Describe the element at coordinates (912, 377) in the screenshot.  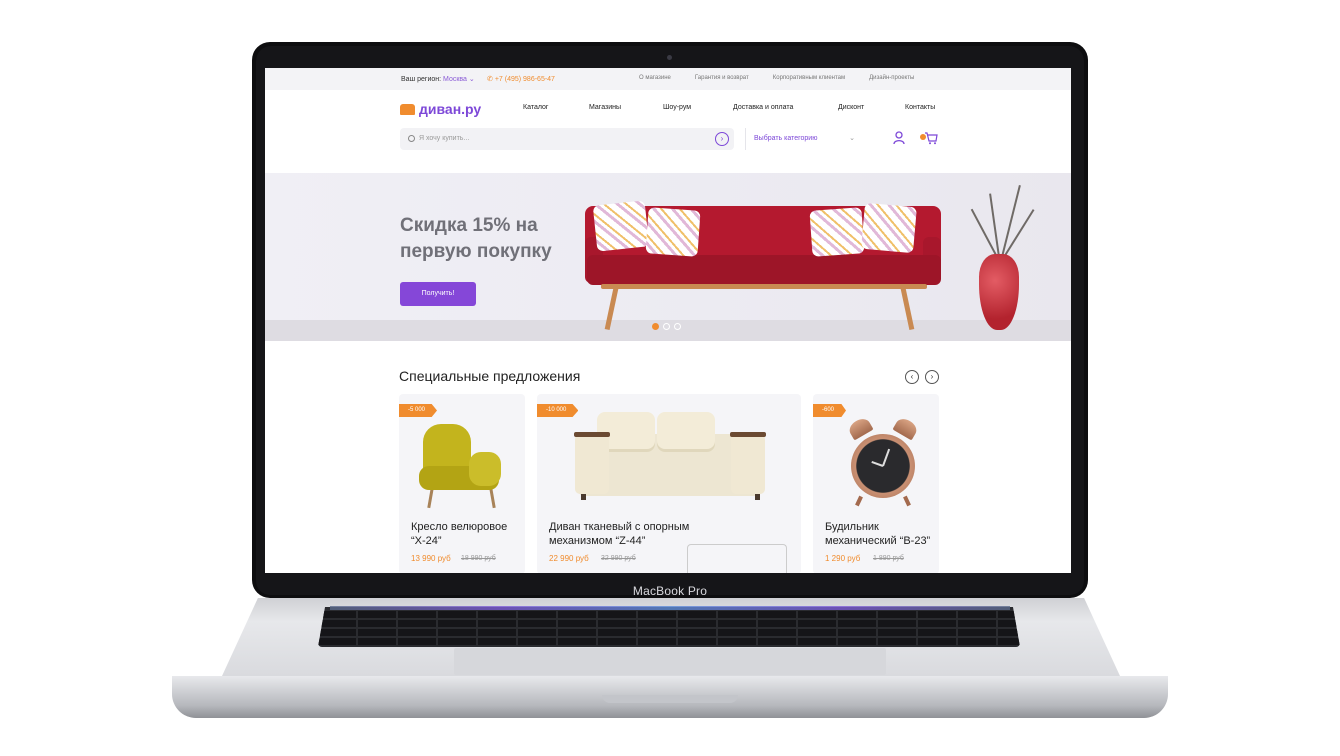
I see `carousel-prev-button: ‹` at that location.